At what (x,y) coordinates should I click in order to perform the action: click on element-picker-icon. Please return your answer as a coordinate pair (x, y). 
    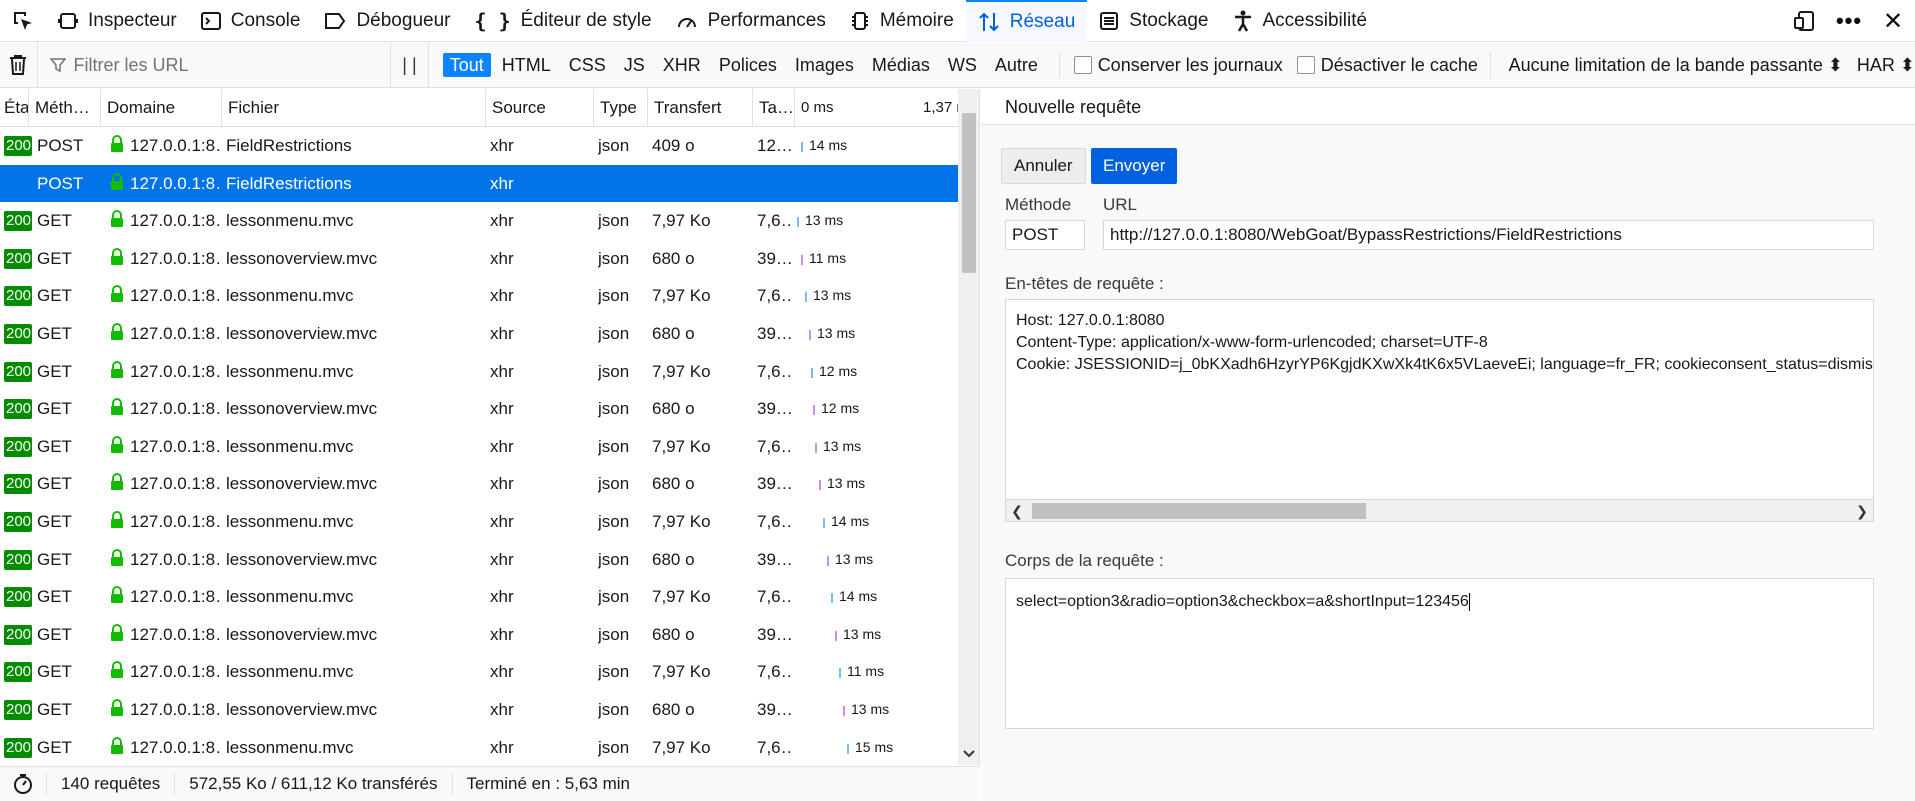
    Looking at the image, I should click on (23, 21).